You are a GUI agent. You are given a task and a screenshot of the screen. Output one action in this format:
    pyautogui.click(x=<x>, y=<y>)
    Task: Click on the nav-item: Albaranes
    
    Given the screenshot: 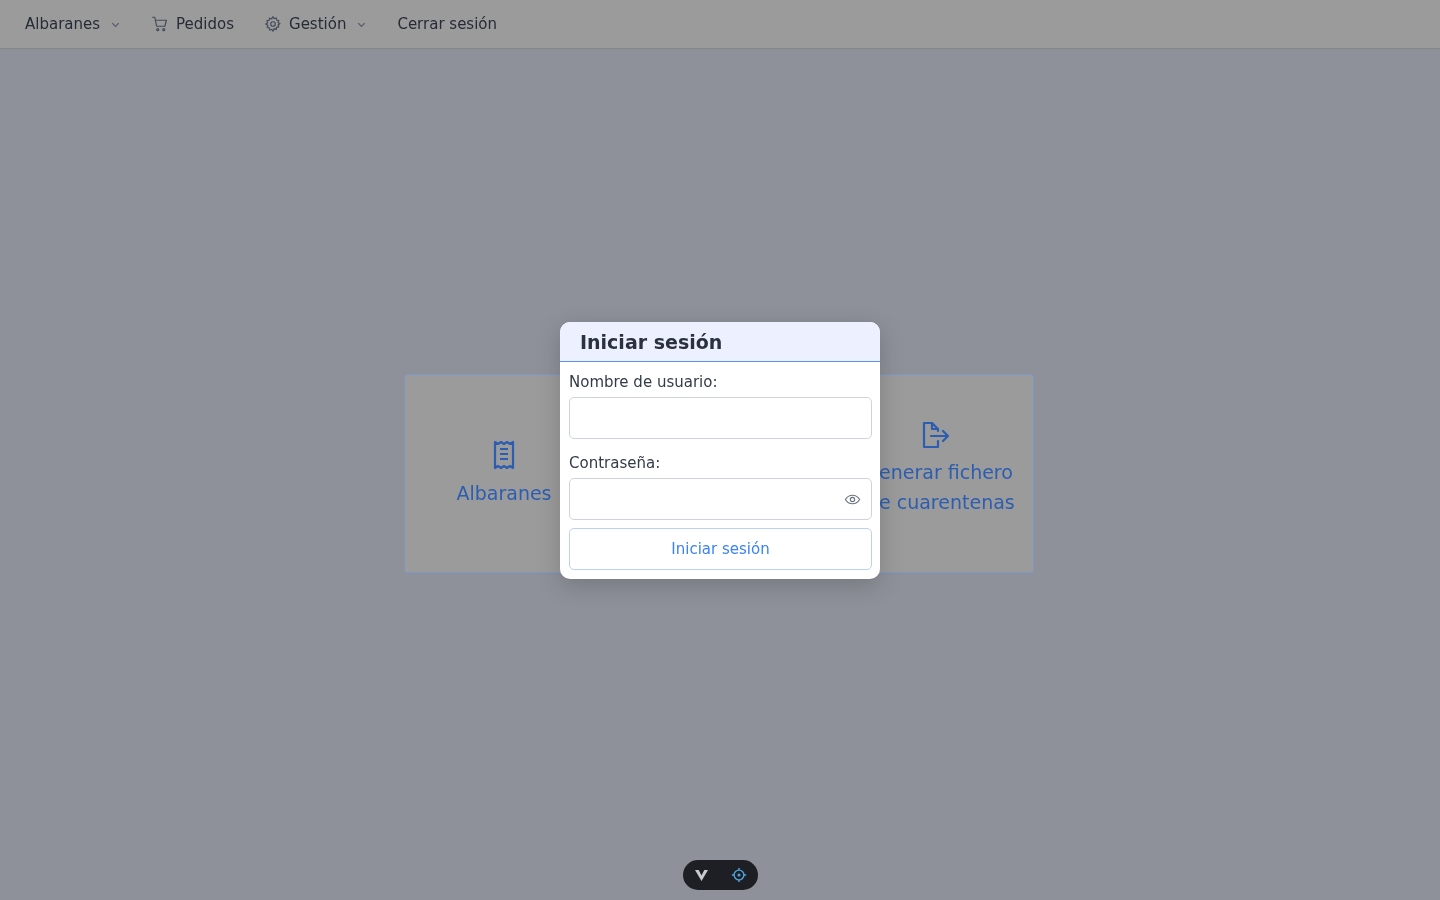 What is the action you would take?
    pyautogui.click(x=73, y=24)
    